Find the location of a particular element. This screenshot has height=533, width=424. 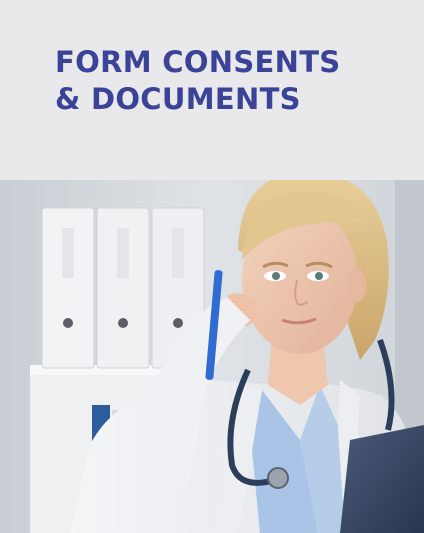

card-title-line-2: & DOCUMENTS is located at coordinates (178, 99).